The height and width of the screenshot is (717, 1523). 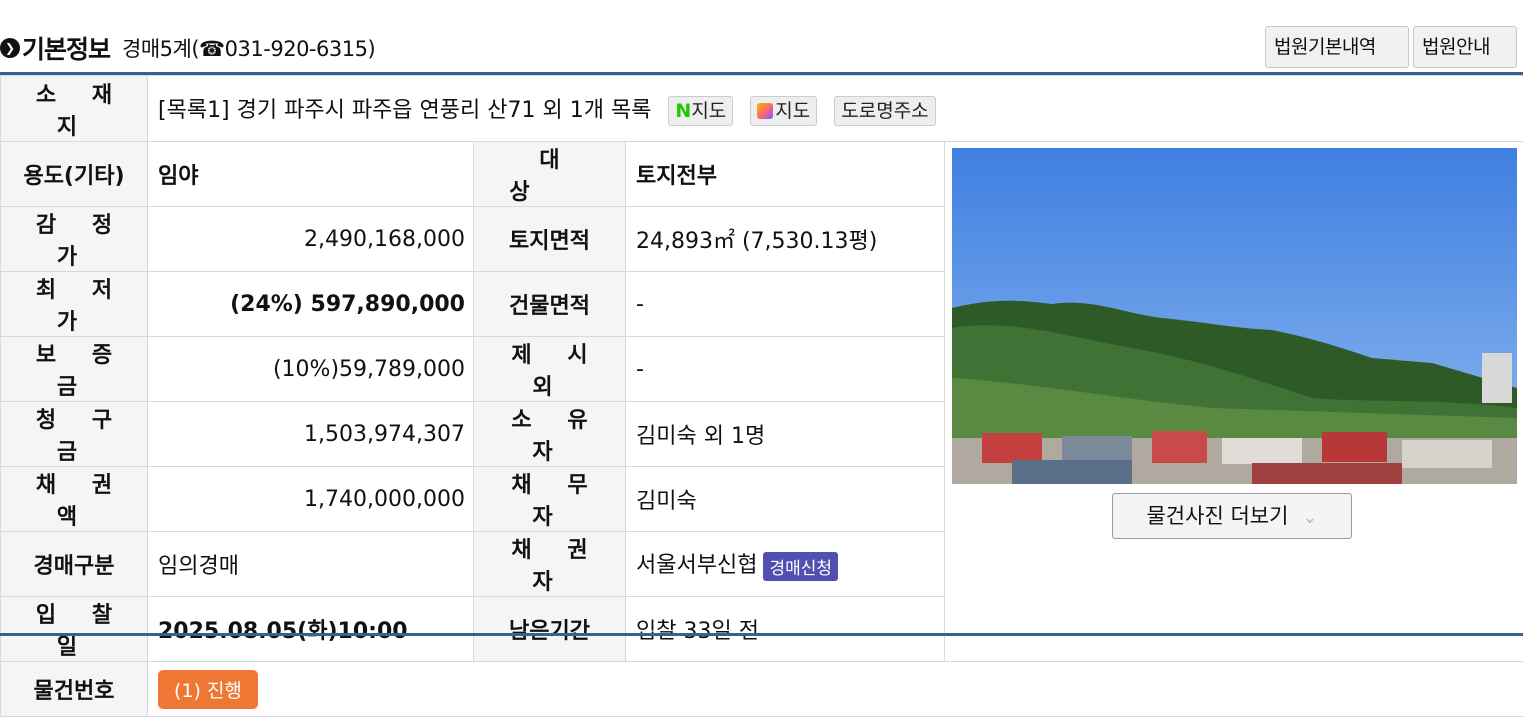 What do you see at coordinates (700, 111) in the screenshot?
I see `naver-map-button: N지도` at bounding box center [700, 111].